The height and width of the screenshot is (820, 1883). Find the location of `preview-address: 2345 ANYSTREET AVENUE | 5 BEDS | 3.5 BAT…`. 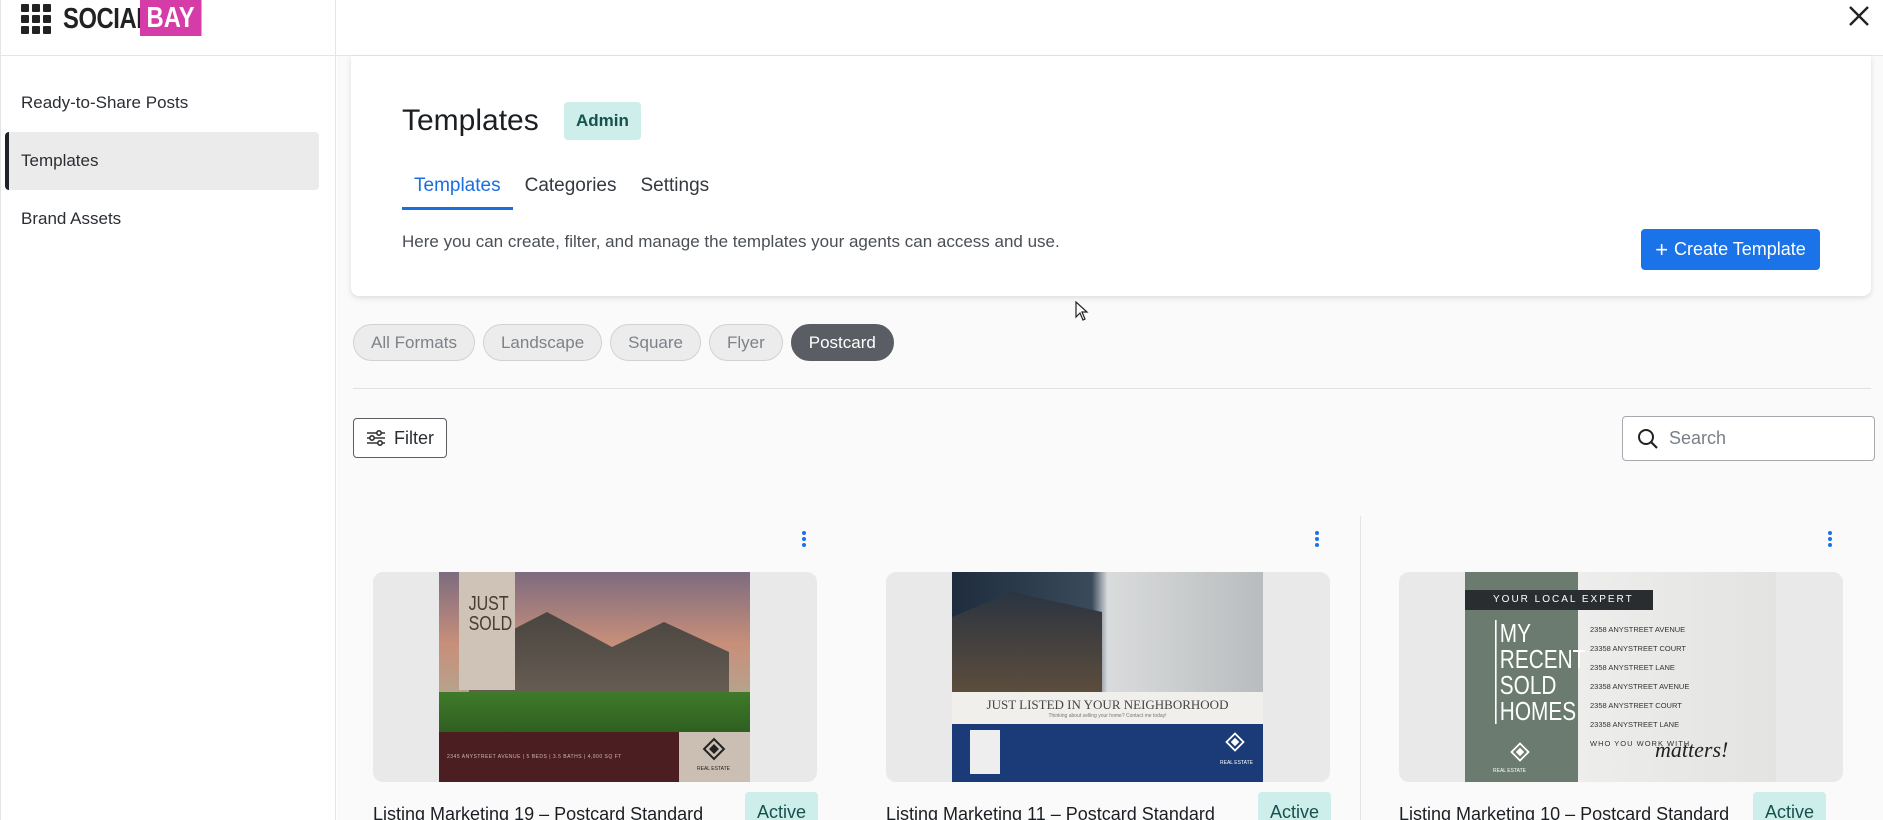

preview-address: 2345 ANYSTREET AVENUE | 5 BEDS | 3.5 BAT… is located at coordinates (559, 757).